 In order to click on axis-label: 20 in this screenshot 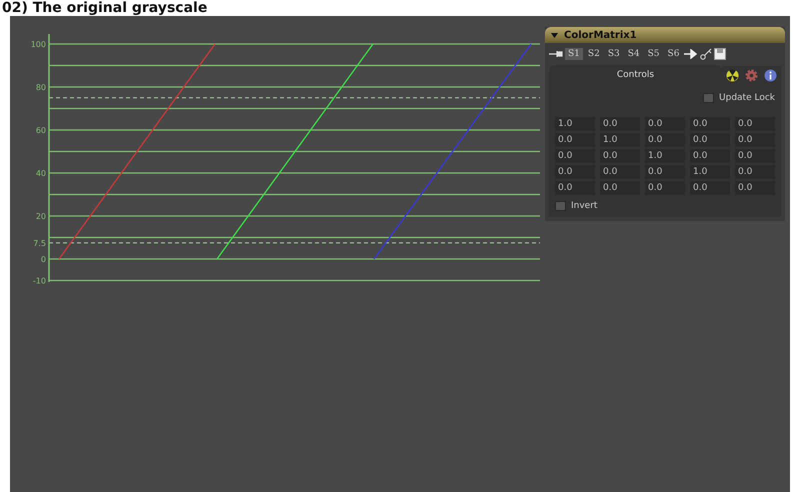, I will do `click(41, 216)`.